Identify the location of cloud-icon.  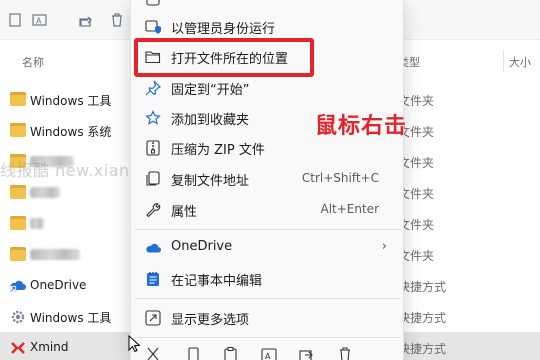
(153, 248).